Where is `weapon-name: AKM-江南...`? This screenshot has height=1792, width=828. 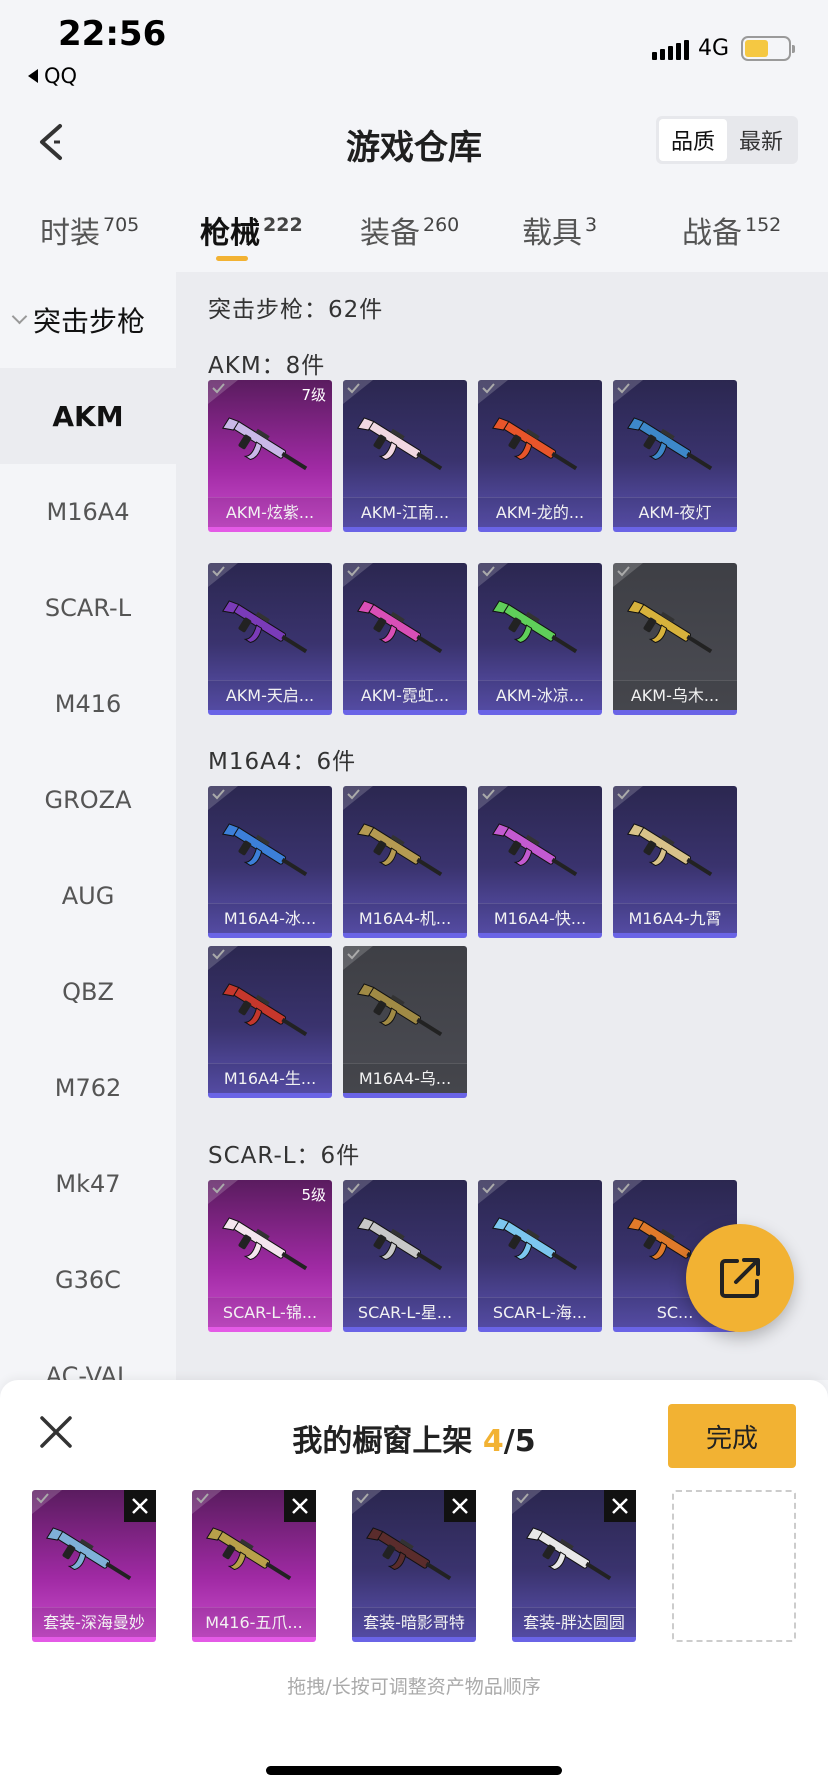
weapon-name: AKM-江南... is located at coordinates (405, 512).